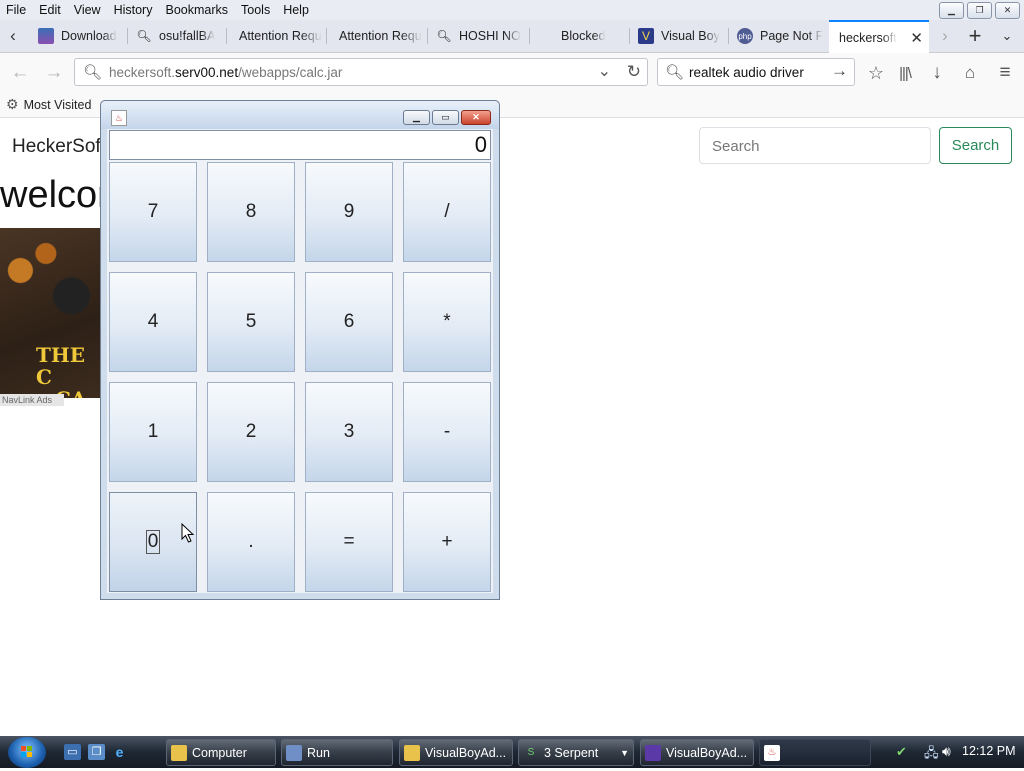  Describe the element at coordinates (975, 36) in the screenshot. I see `new-tab-button: +` at that location.